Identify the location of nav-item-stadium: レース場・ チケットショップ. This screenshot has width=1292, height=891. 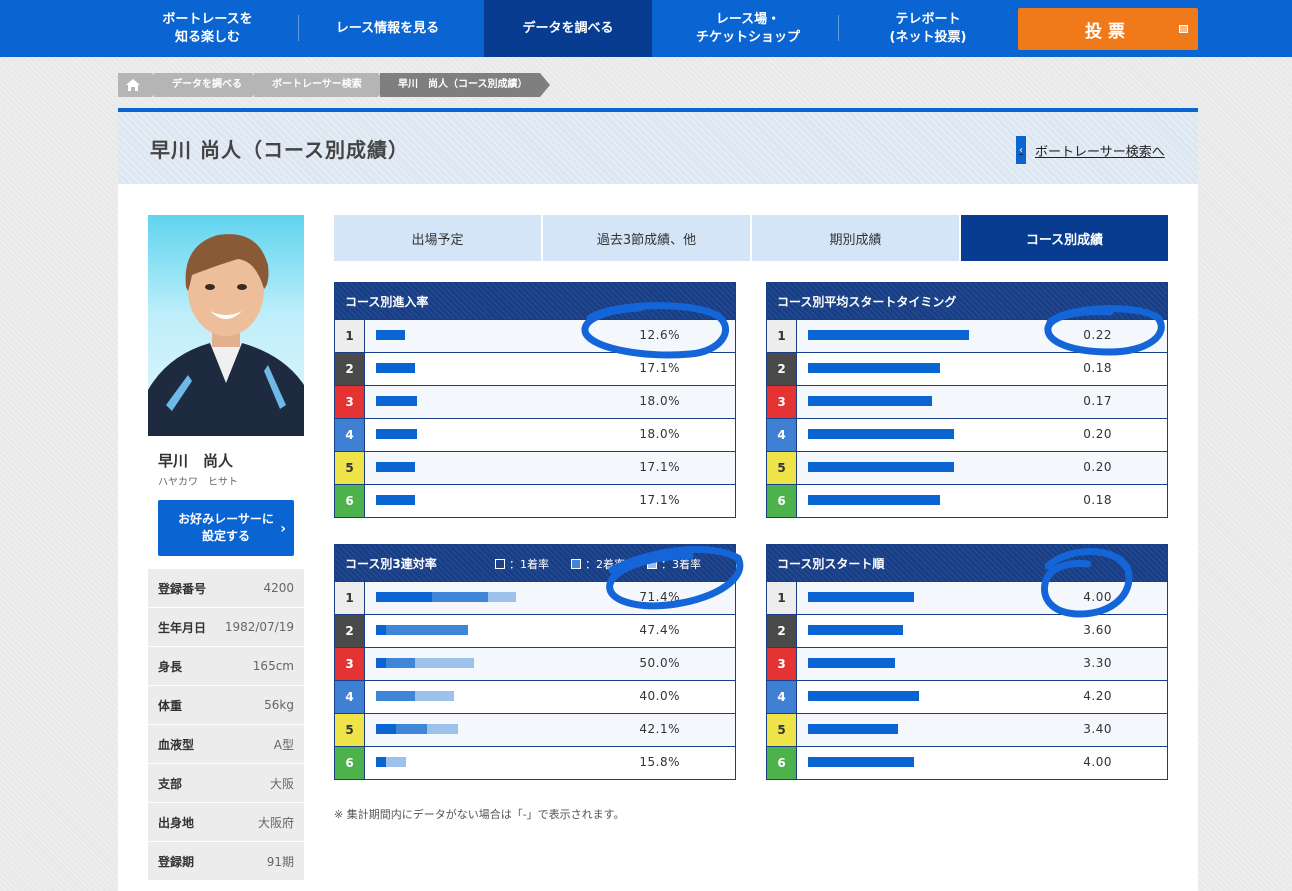
(748, 28).